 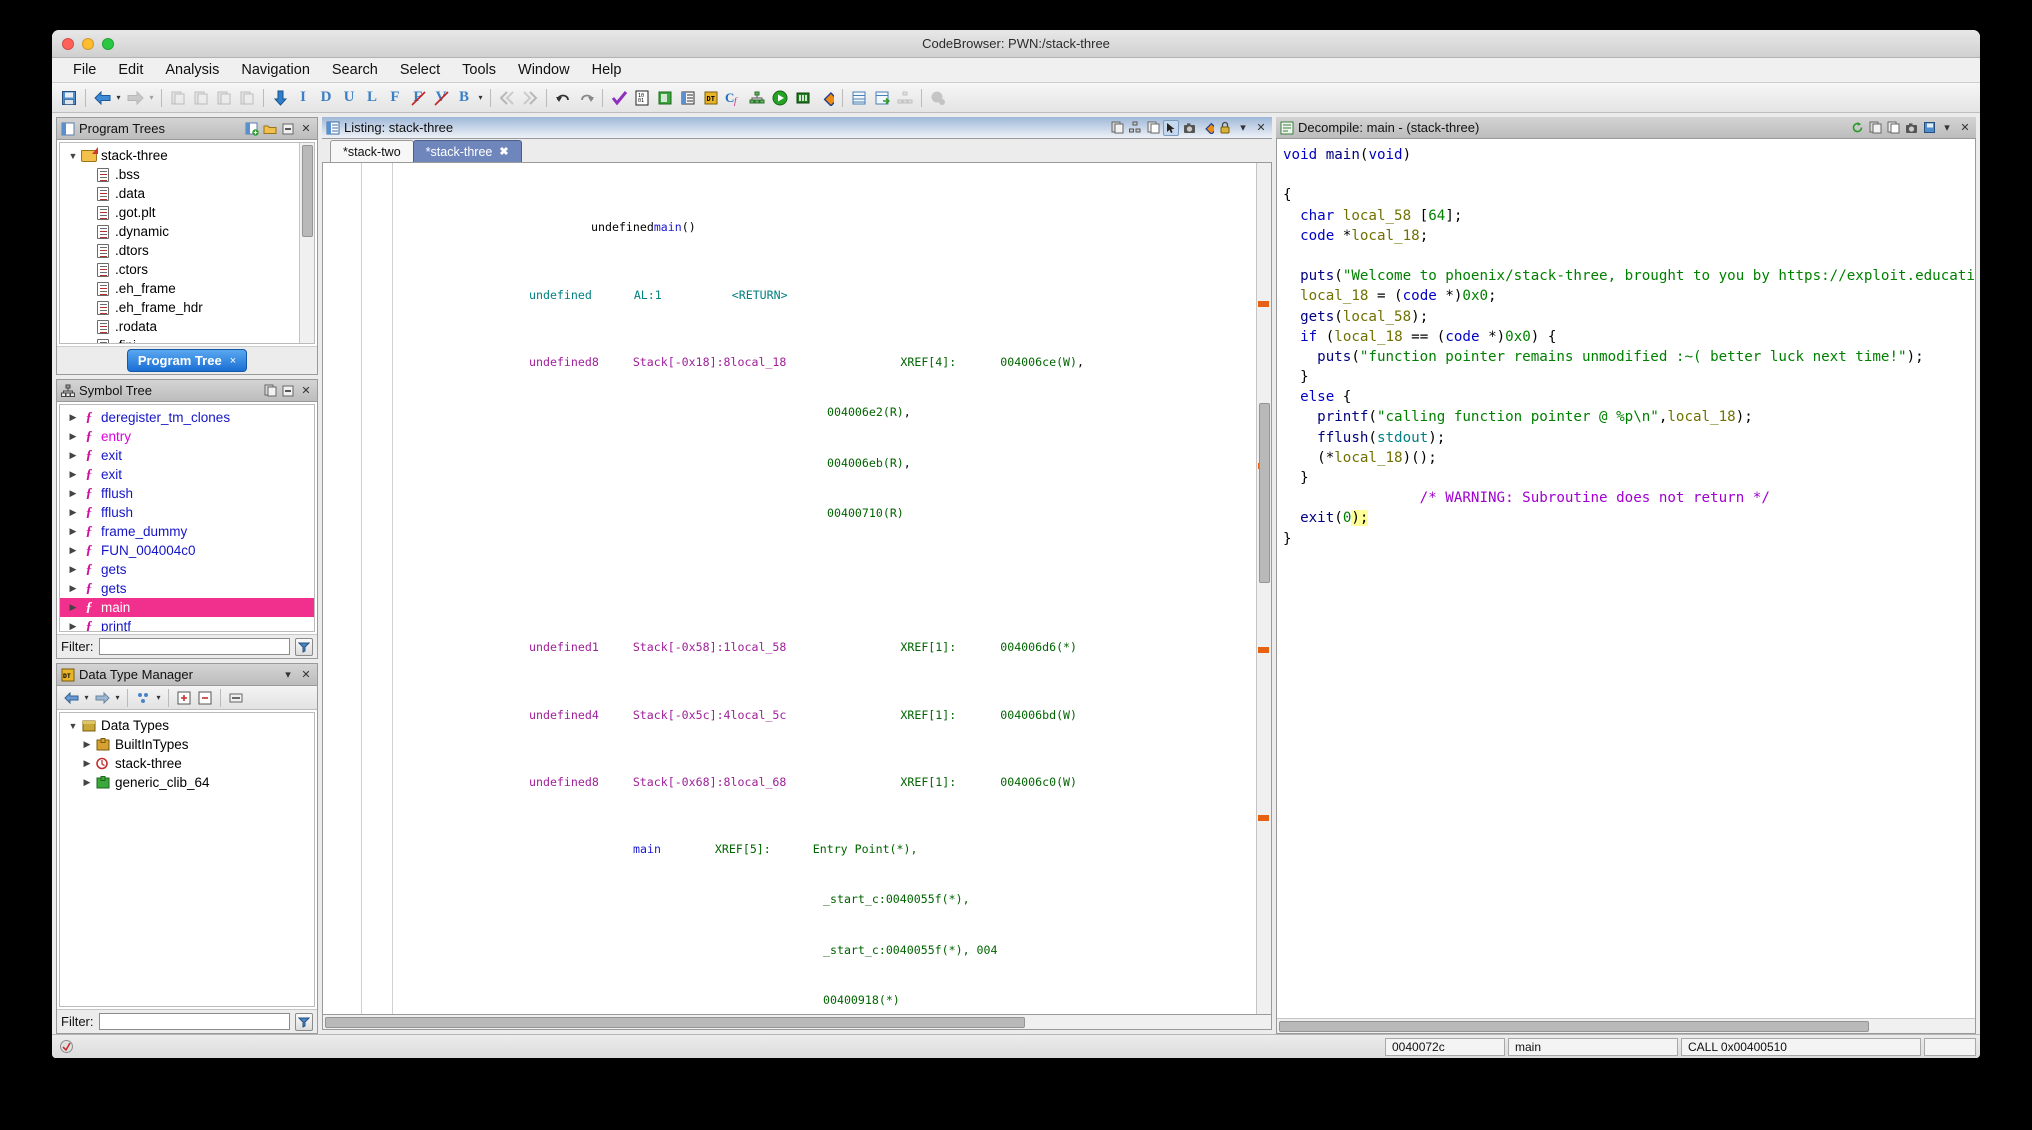 I want to click on symbol-tree-filter-input, so click(x=194, y=646).